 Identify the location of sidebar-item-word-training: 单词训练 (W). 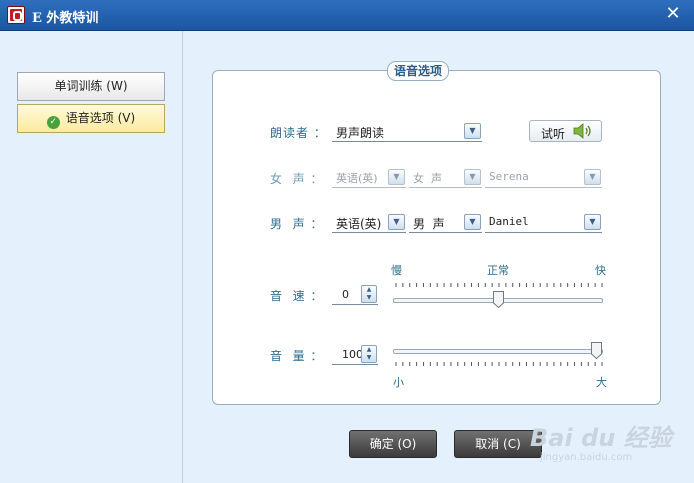
(91, 86).